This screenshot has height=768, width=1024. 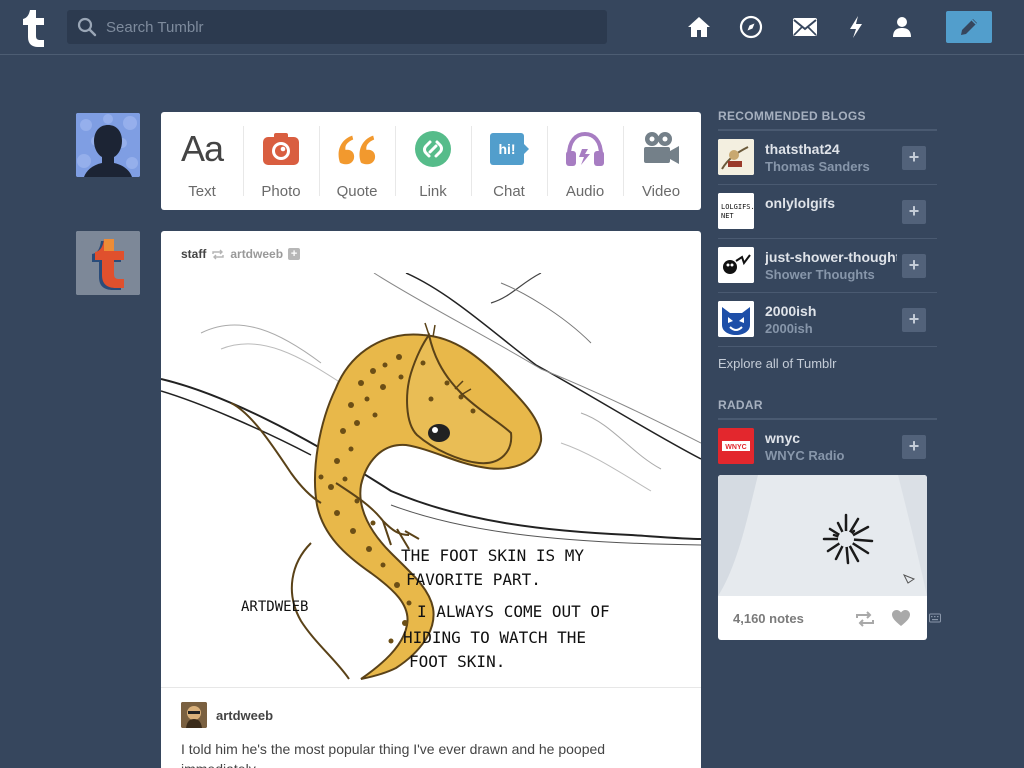 I want to click on user-avatar, so click(x=108, y=145).